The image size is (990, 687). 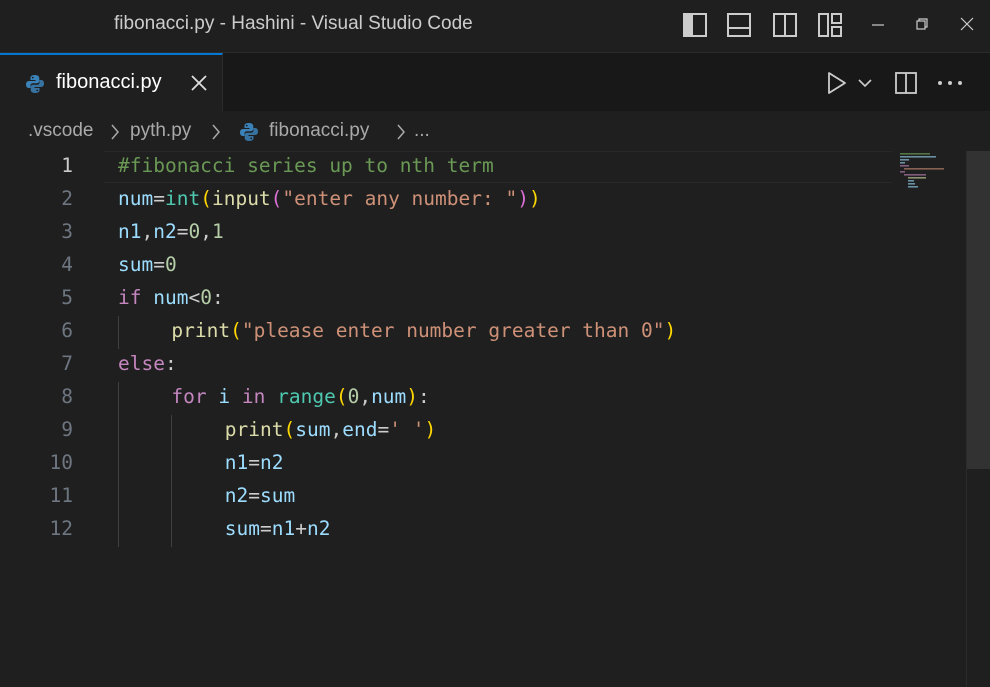 What do you see at coordinates (865, 83) in the screenshot?
I see `chevron-down-icon` at bounding box center [865, 83].